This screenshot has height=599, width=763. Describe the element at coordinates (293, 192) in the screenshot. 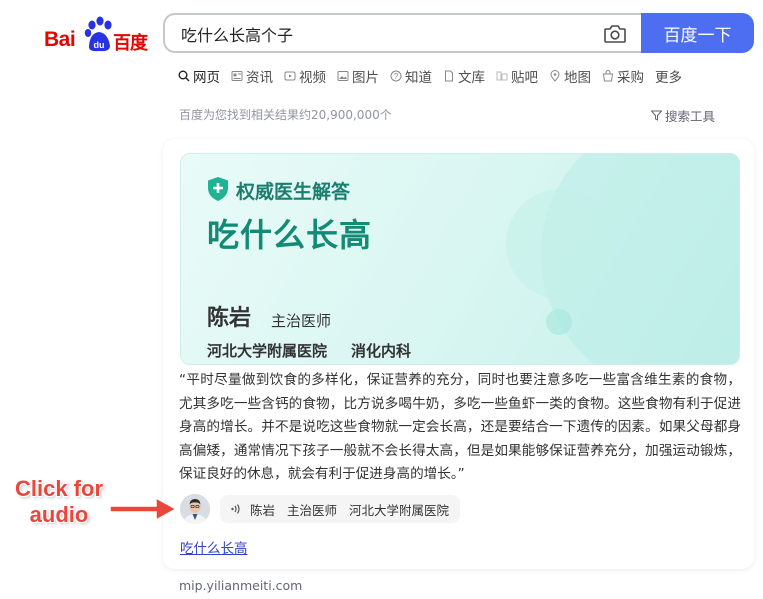

I see `authority-label: 权威医生解答` at that location.